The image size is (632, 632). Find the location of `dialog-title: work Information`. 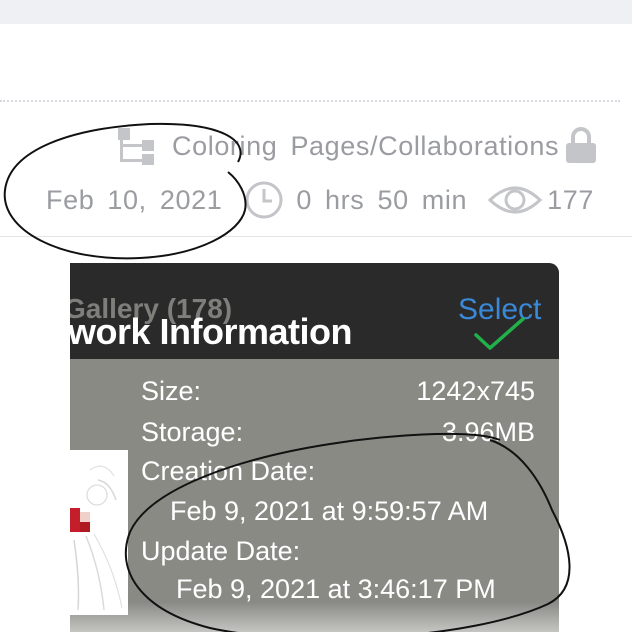

dialog-title: work Information is located at coordinates (211, 331).